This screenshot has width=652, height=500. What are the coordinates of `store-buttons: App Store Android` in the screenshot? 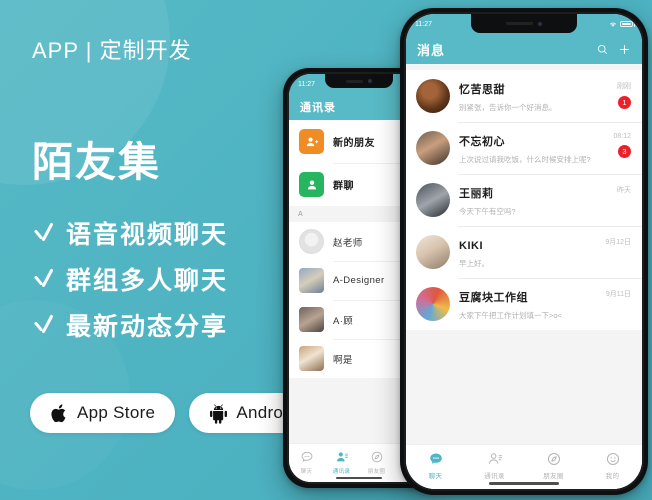 It's located at (174, 413).